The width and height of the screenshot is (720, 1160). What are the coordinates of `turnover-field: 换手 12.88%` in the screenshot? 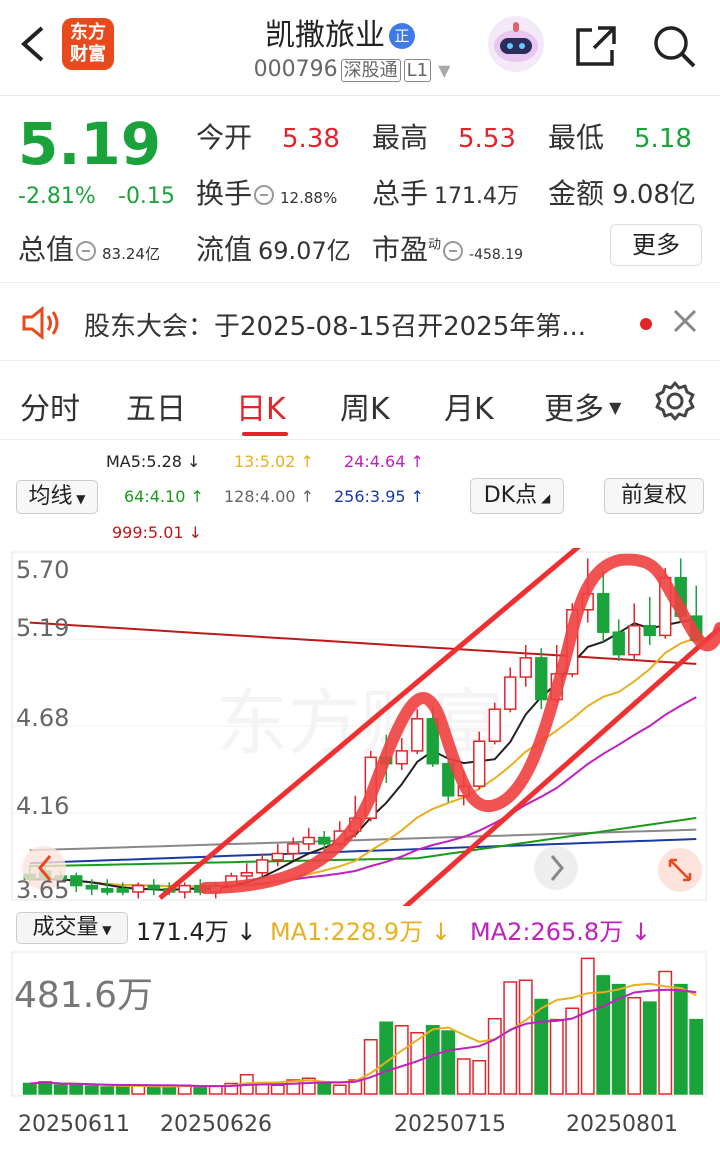 It's located at (267, 193).